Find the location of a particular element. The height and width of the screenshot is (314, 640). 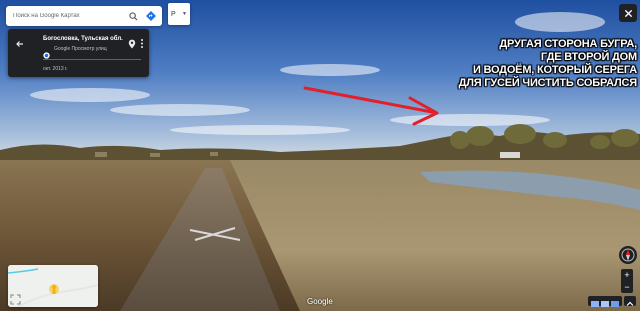

mini-map is located at coordinates (53, 286).